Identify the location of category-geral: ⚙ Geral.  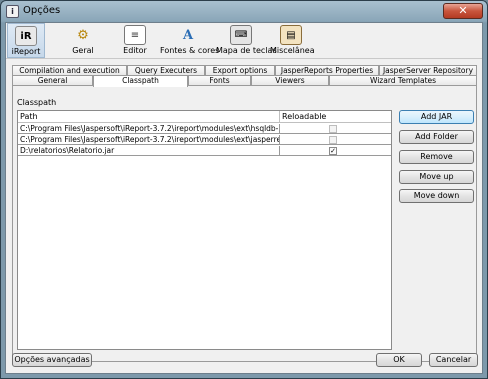
(83, 40).